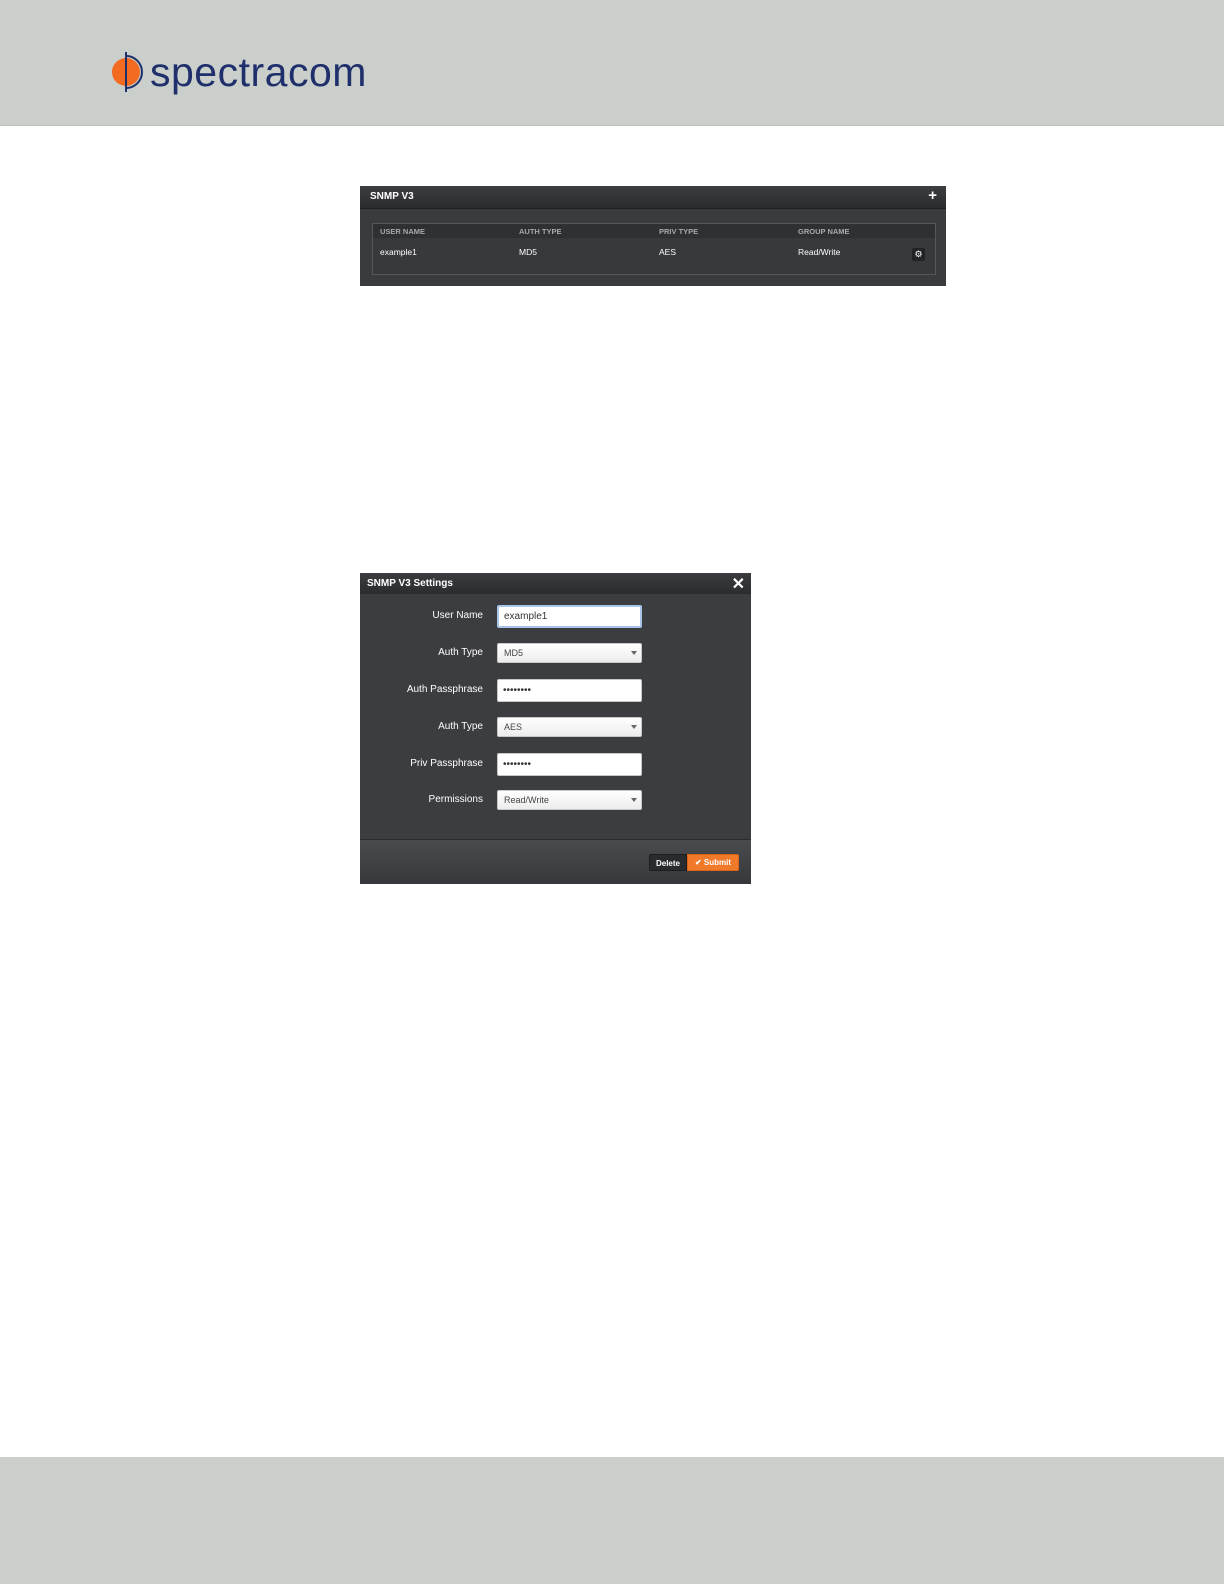 This screenshot has height=1584, width=1224. Describe the element at coordinates (410, 583) in the screenshot. I see `dialog-title: SNMP V3 Settings` at that location.